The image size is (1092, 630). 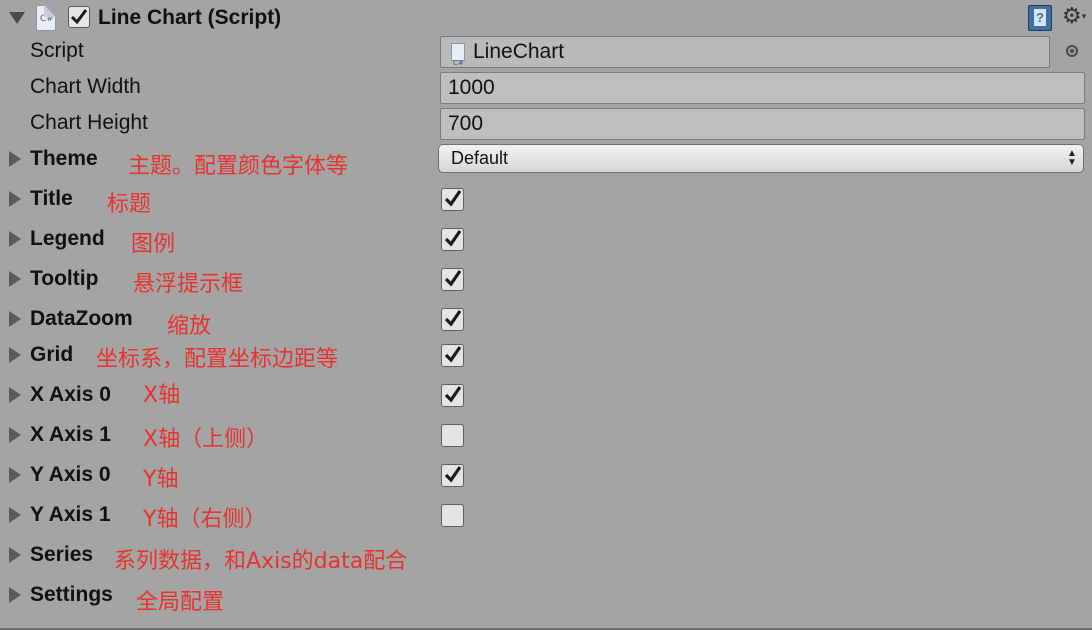 What do you see at coordinates (15, 555) in the screenshot?
I see `series-expand-triangle-icon` at bounding box center [15, 555].